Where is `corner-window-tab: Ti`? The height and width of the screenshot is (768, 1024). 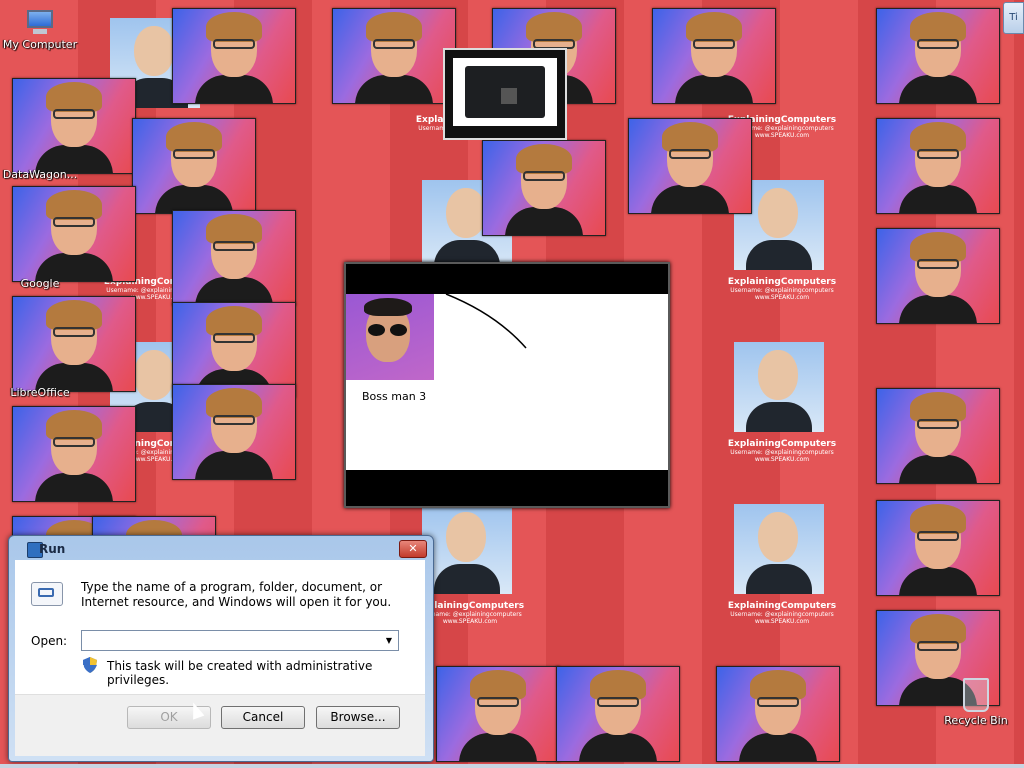 corner-window-tab: Ti is located at coordinates (1013, 18).